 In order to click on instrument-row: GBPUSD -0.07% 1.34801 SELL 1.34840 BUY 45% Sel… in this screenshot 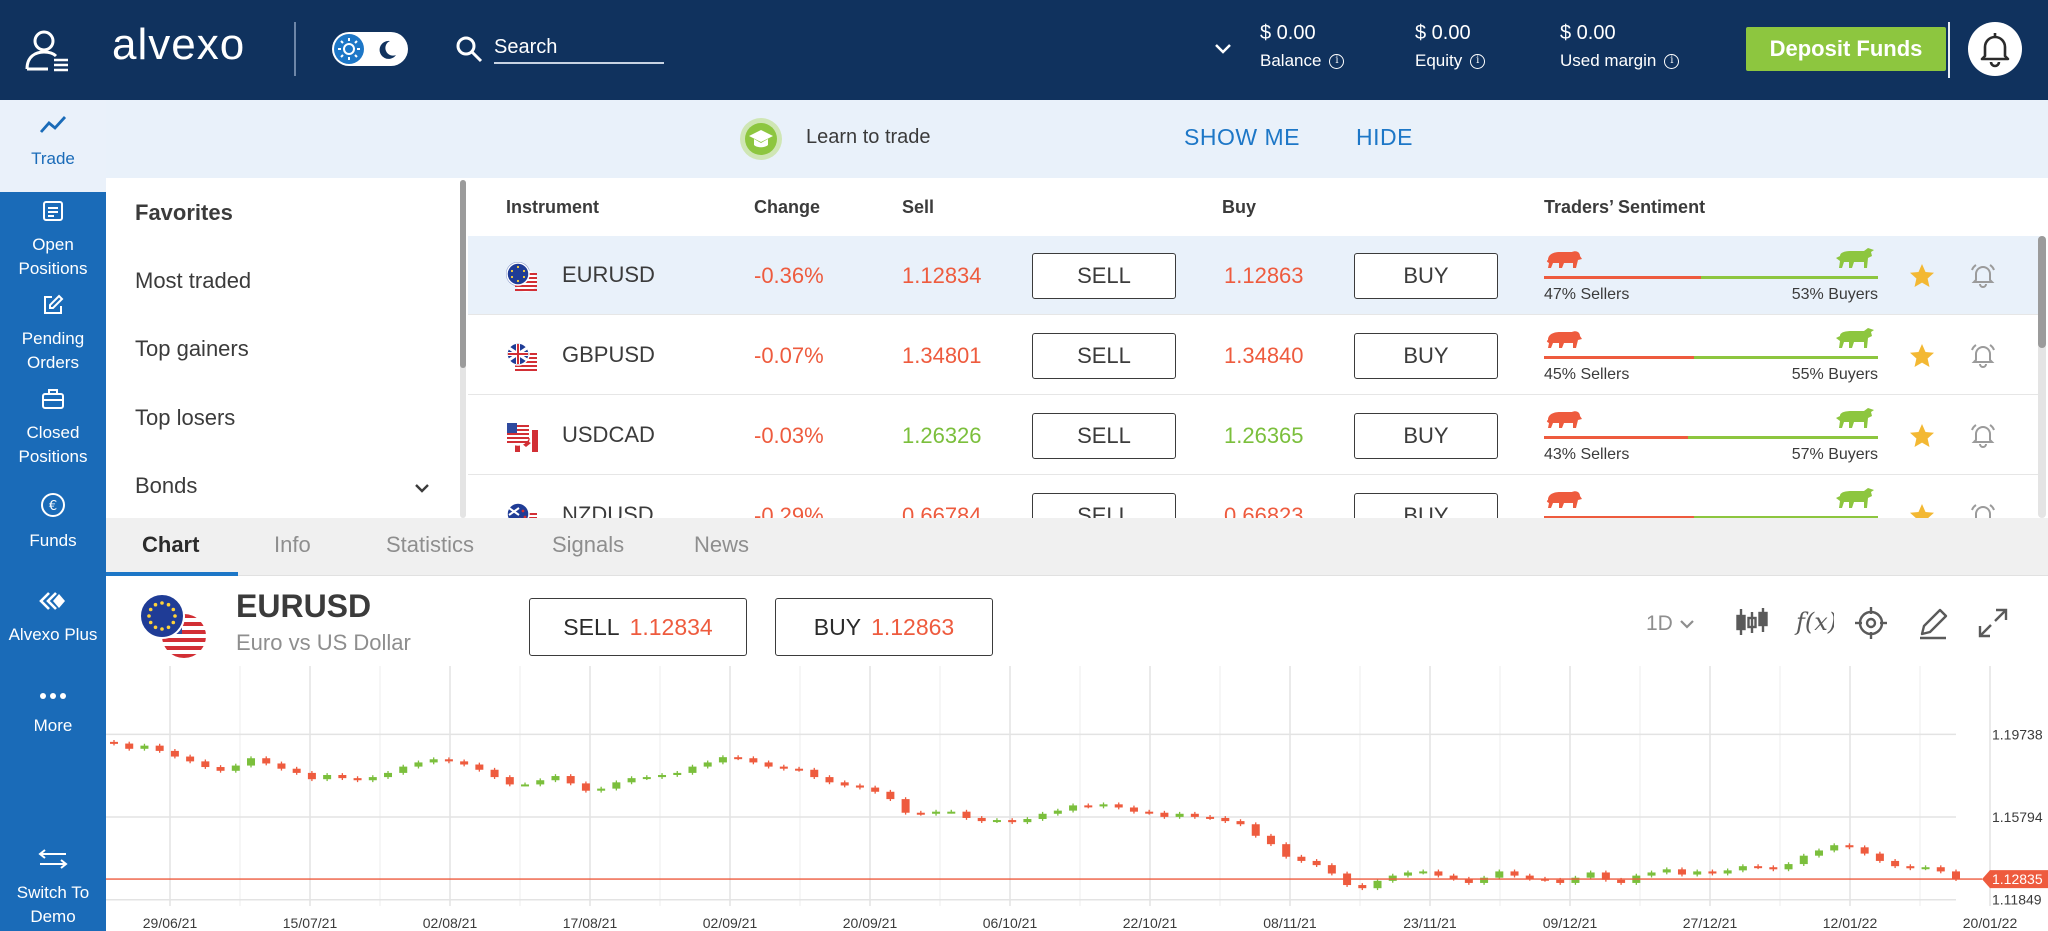, I will do `click(1254, 355)`.